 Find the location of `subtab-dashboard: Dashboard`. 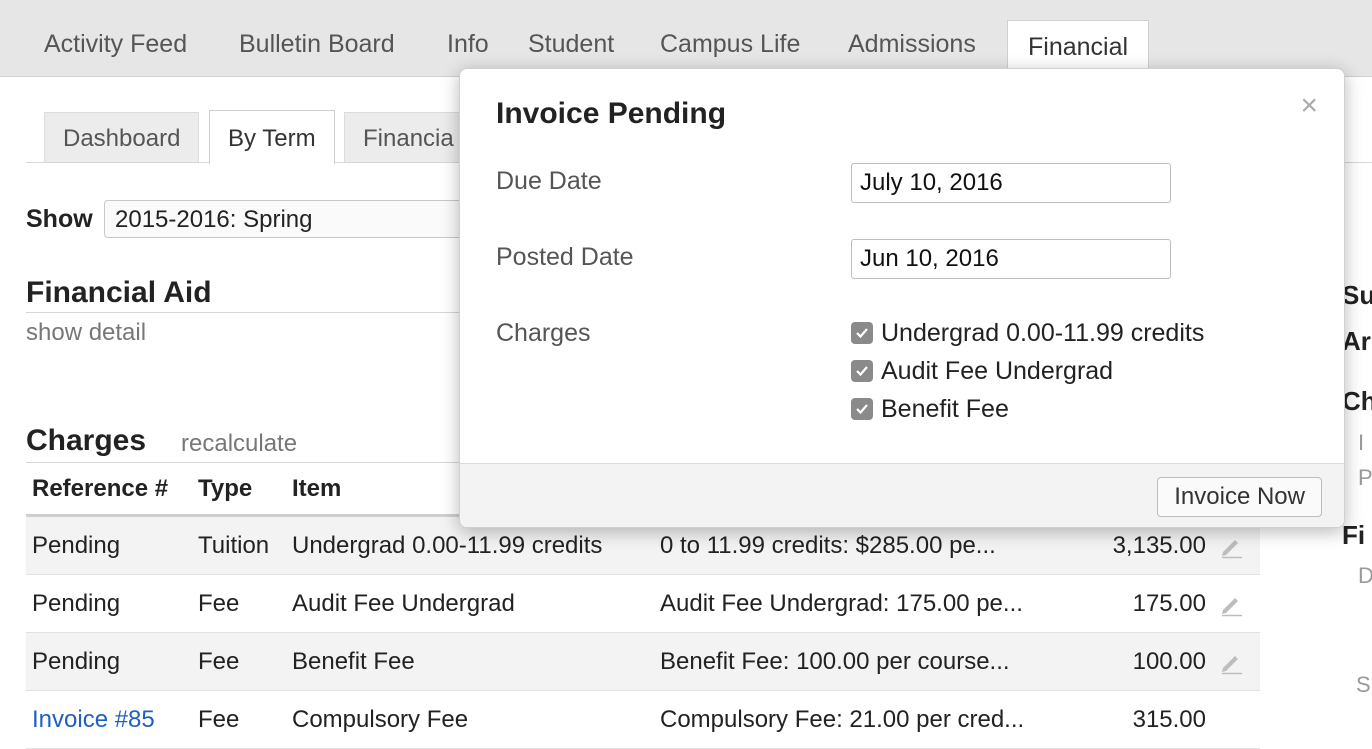

subtab-dashboard: Dashboard is located at coordinates (122, 137).